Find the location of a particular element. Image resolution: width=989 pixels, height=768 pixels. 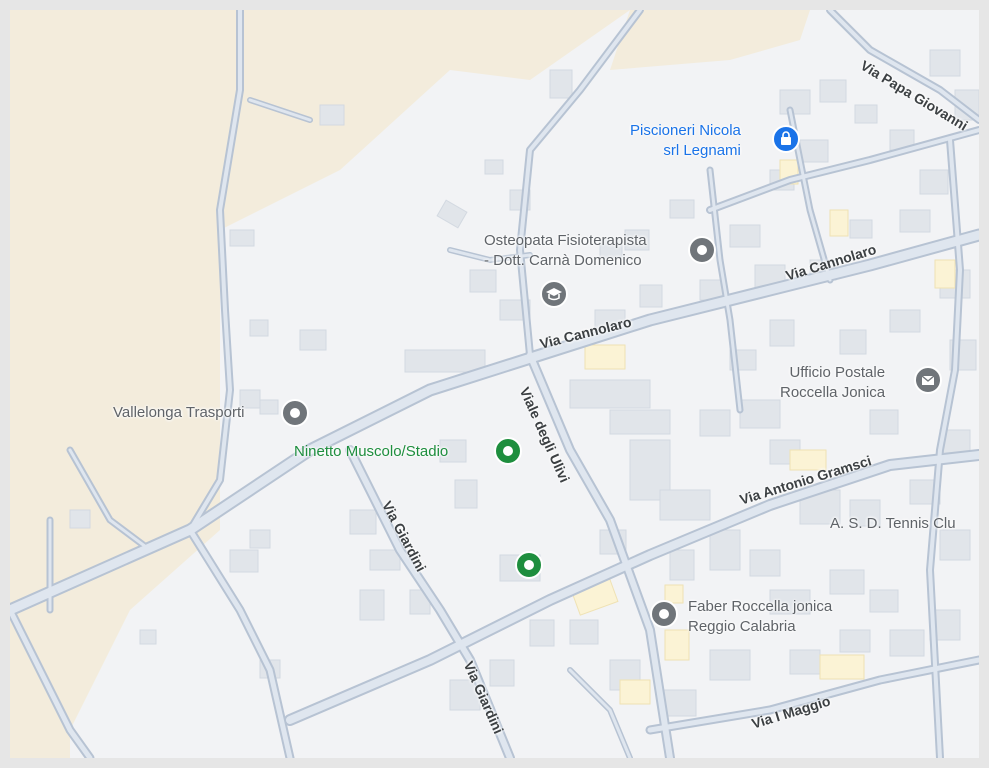

mail-icon is located at coordinates (928, 380).